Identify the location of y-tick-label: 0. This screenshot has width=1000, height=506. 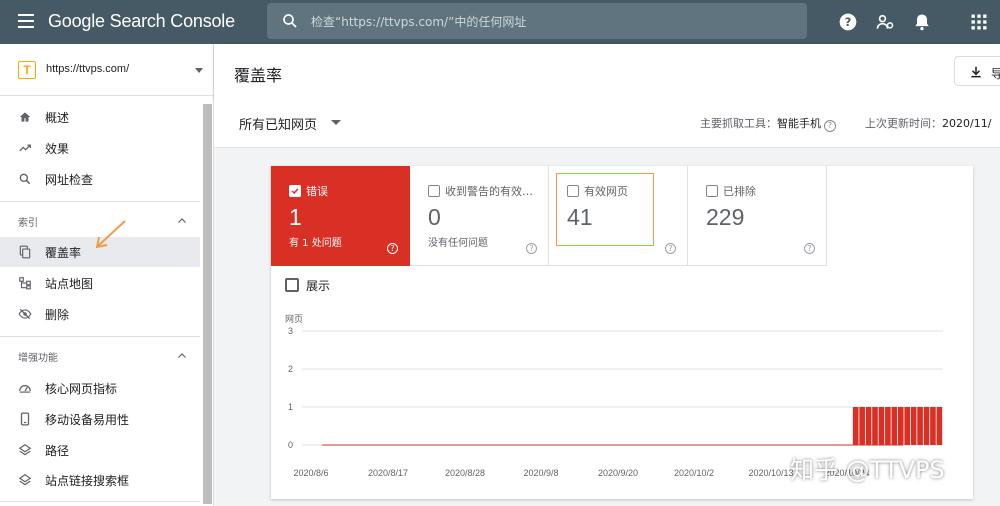
(290, 445).